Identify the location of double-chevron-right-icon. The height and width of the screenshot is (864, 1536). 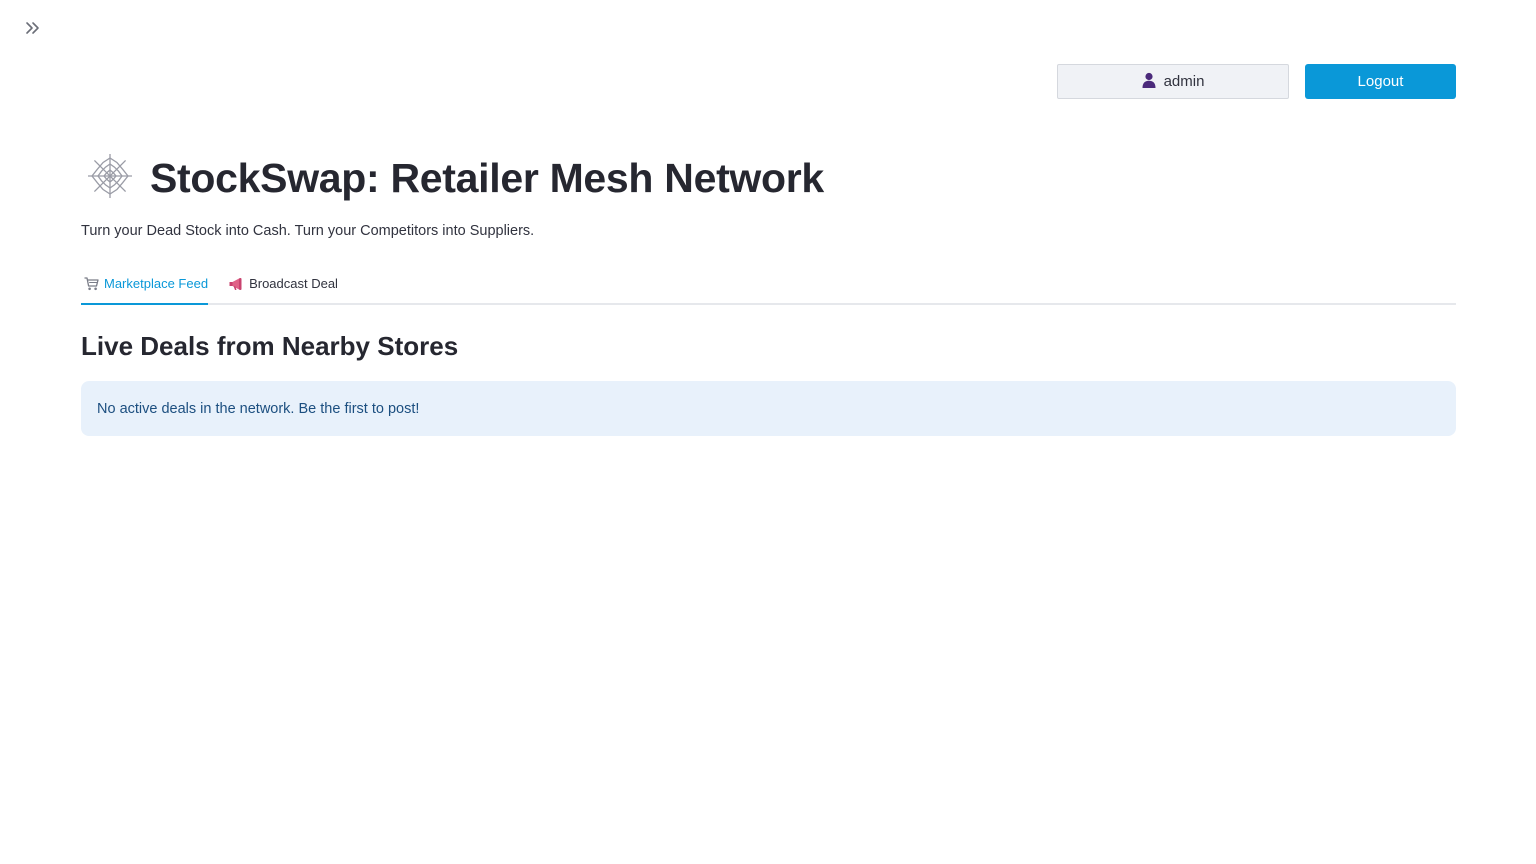
(33, 30).